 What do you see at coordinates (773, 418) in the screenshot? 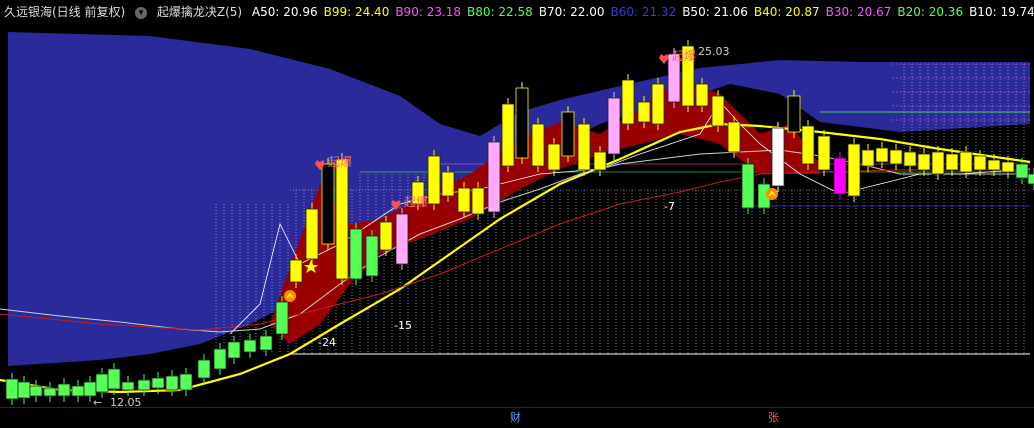
I see `limit-up-badge: 张` at bounding box center [773, 418].